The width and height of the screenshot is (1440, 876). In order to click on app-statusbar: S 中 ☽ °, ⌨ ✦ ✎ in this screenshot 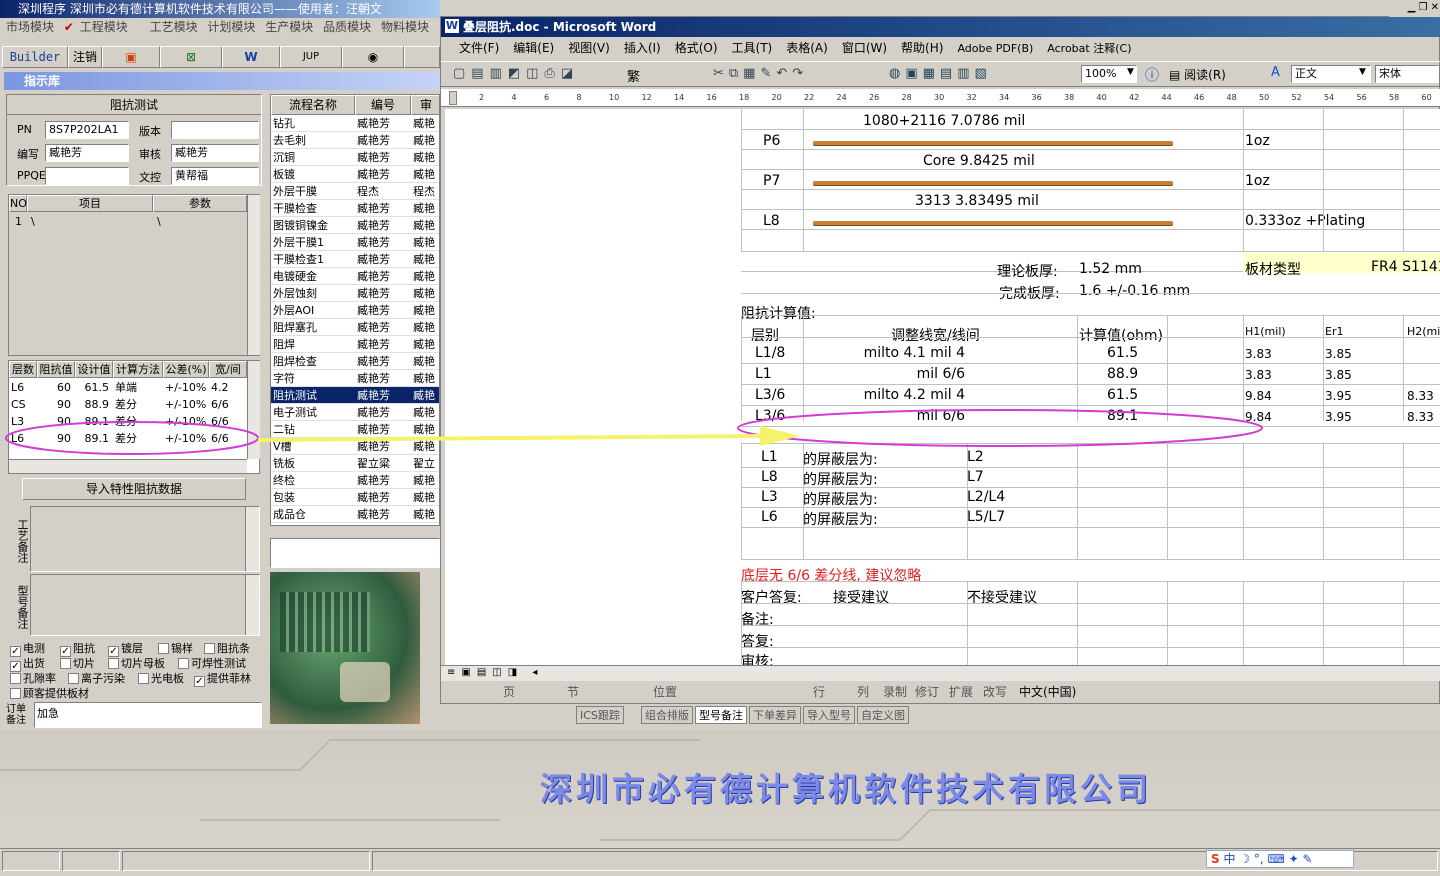, I will do `click(720, 861)`.